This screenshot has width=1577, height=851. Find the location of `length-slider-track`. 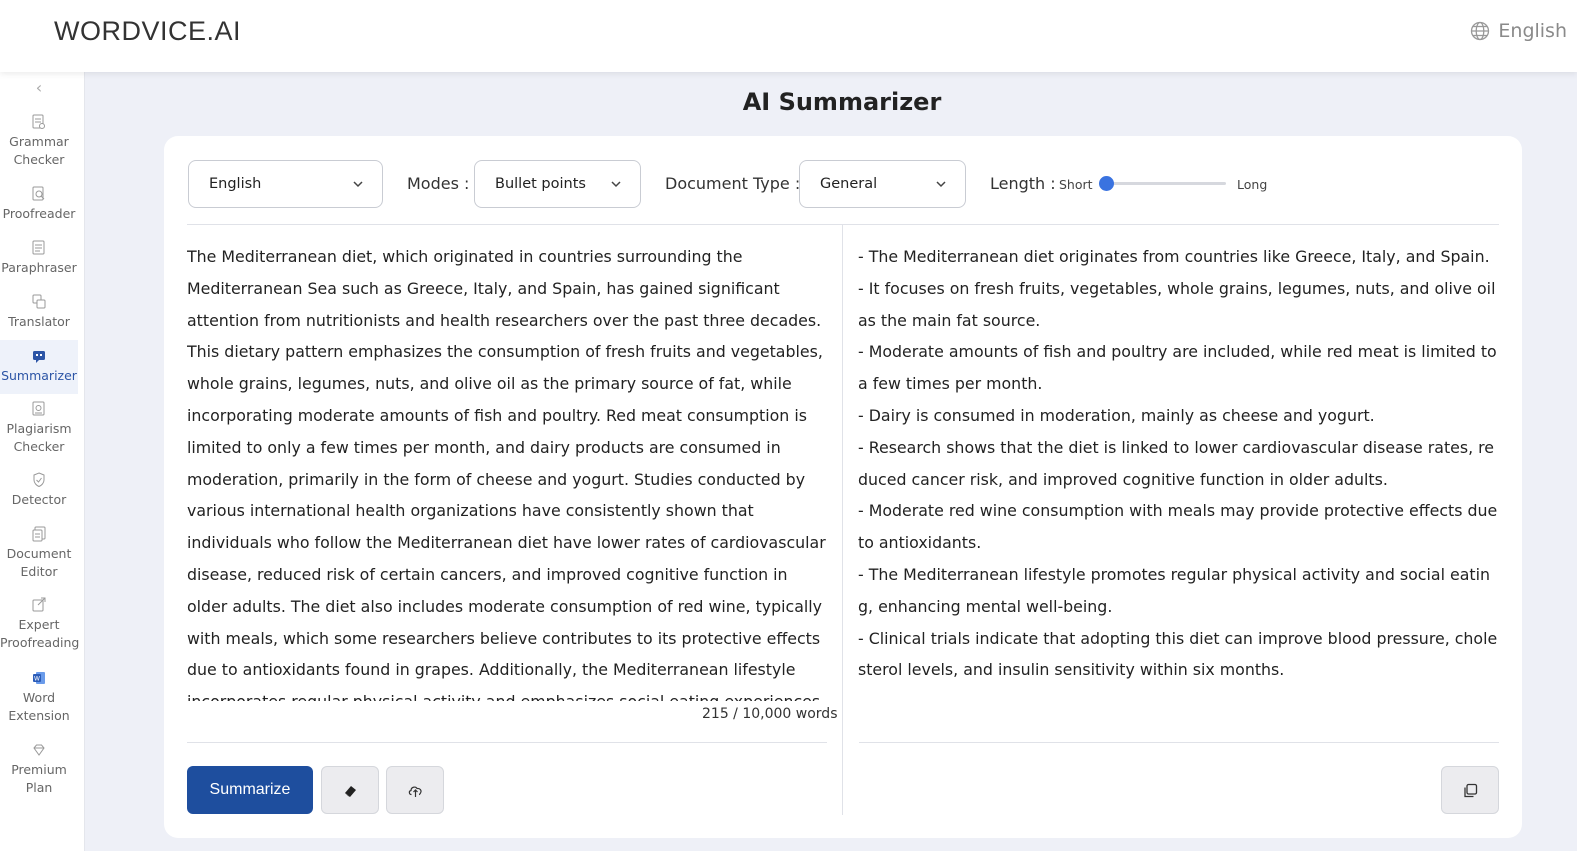

length-slider-track is located at coordinates (1166, 183).